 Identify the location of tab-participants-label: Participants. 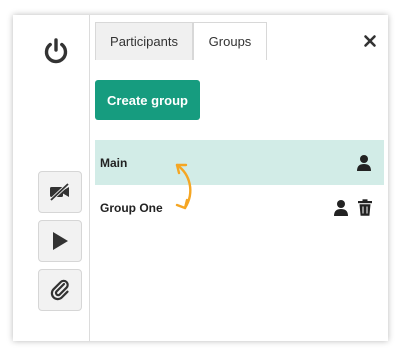
(144, 41).